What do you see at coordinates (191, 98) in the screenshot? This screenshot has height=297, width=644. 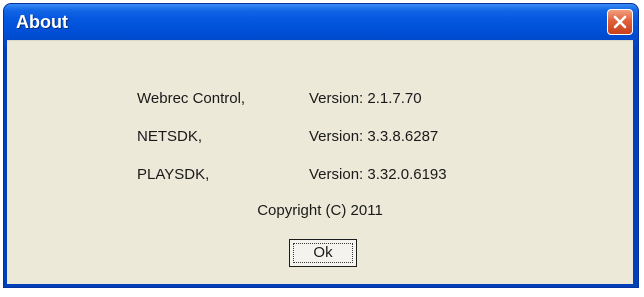 I see `component-name: Webrec Control,` at bounding box center [191, 98].